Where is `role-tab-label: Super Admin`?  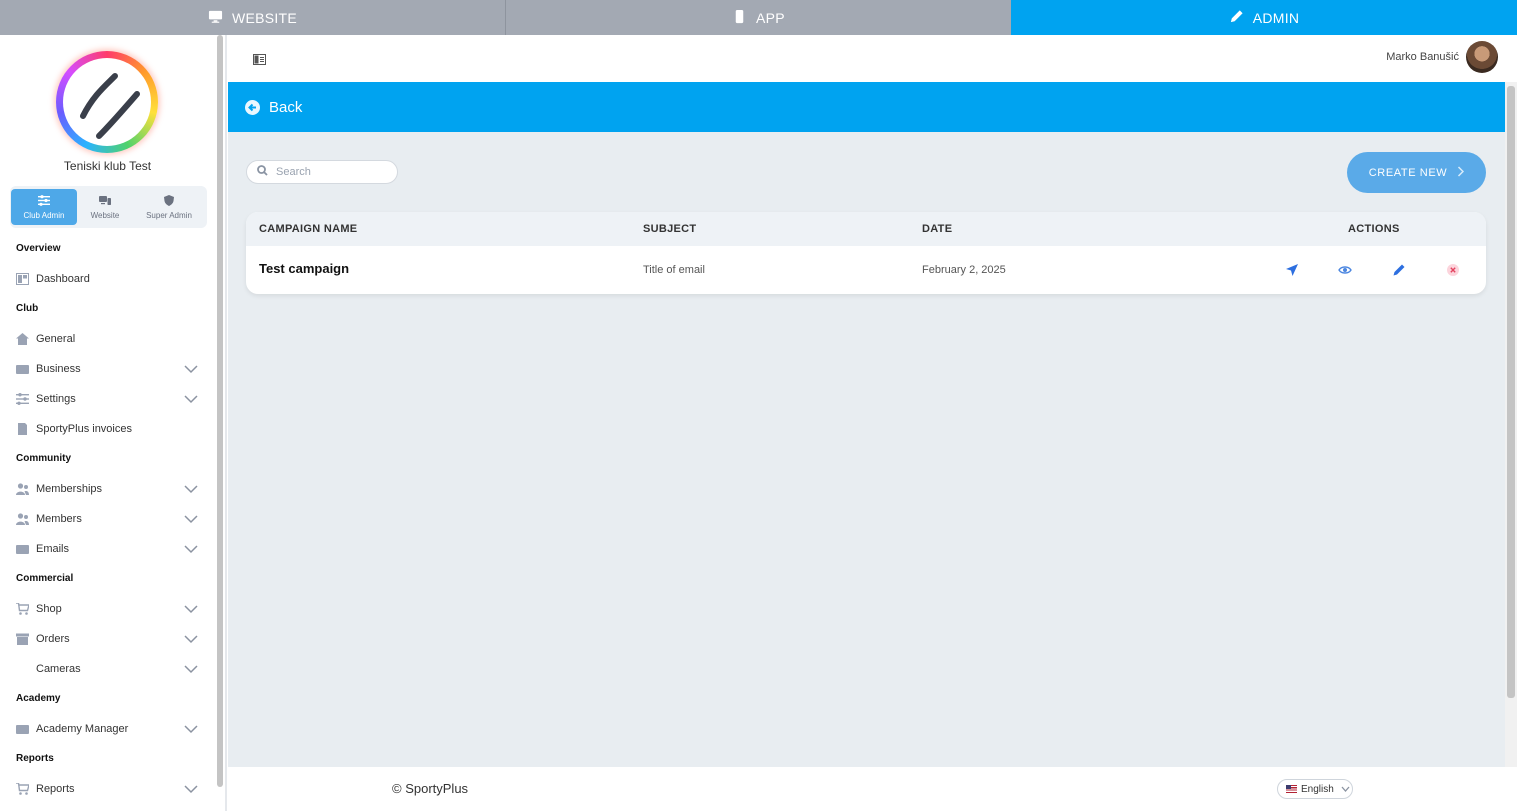 role-tab-label: Super Admin is located at coordinates (169, 215).